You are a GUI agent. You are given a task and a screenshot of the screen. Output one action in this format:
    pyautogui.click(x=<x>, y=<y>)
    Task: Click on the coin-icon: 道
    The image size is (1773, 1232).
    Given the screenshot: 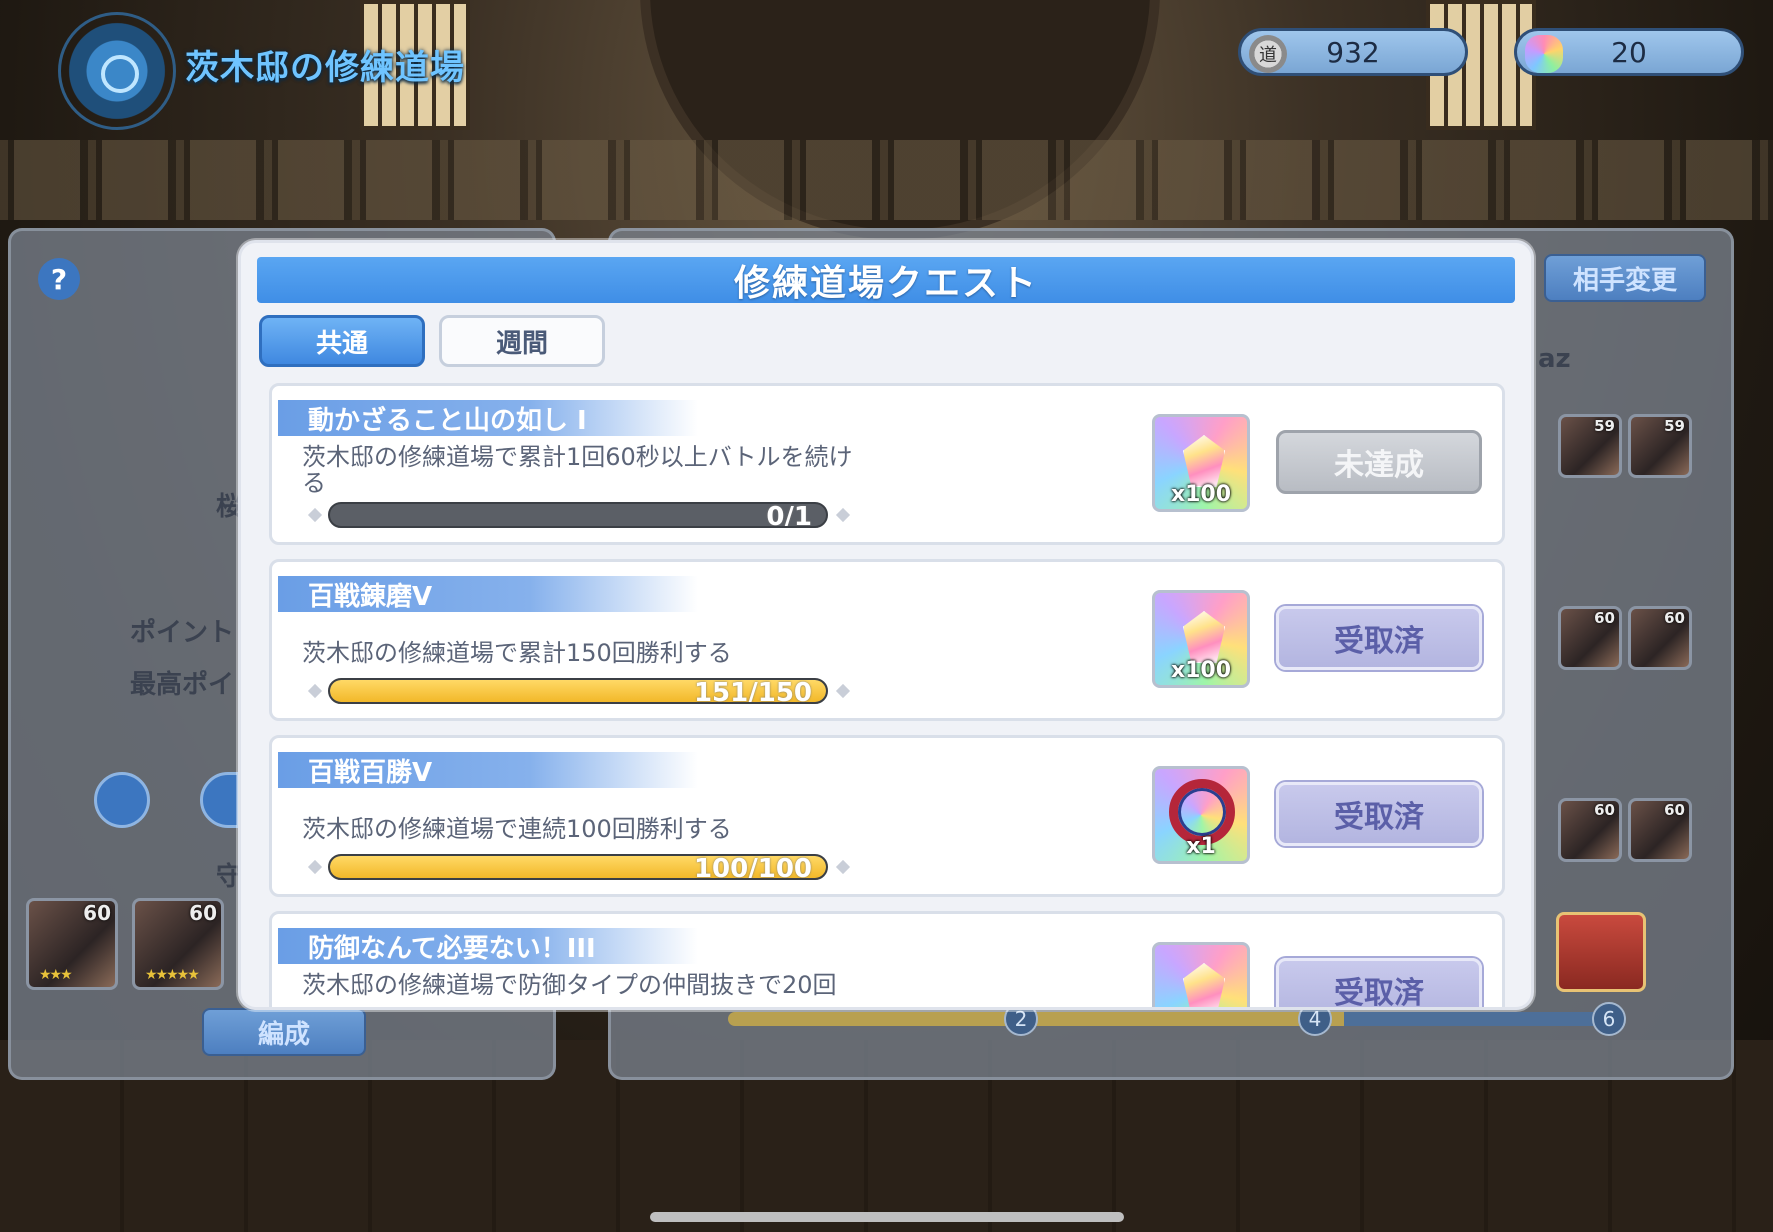 What is the action you would take?
    pyautogui.click(x=1268, y=54)
    